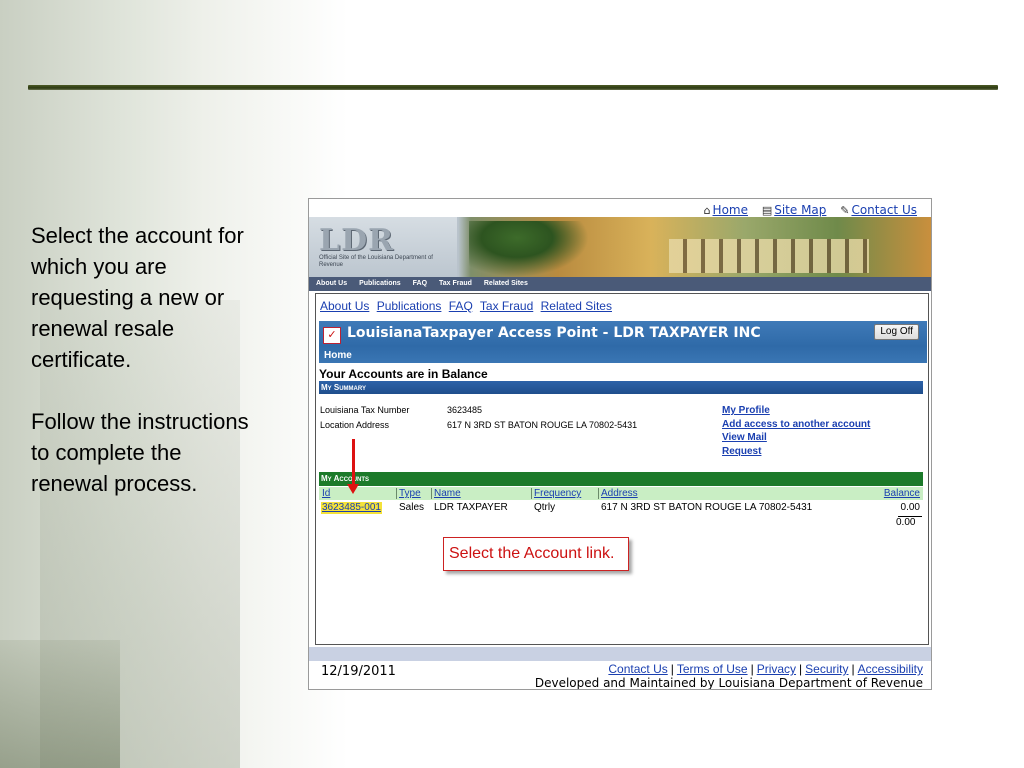 The height and width of the screenshot is (768, 1024). Describe the element at coordinates (906, 522) in the screenshot. I see `balance-total: 0.00` at that location.